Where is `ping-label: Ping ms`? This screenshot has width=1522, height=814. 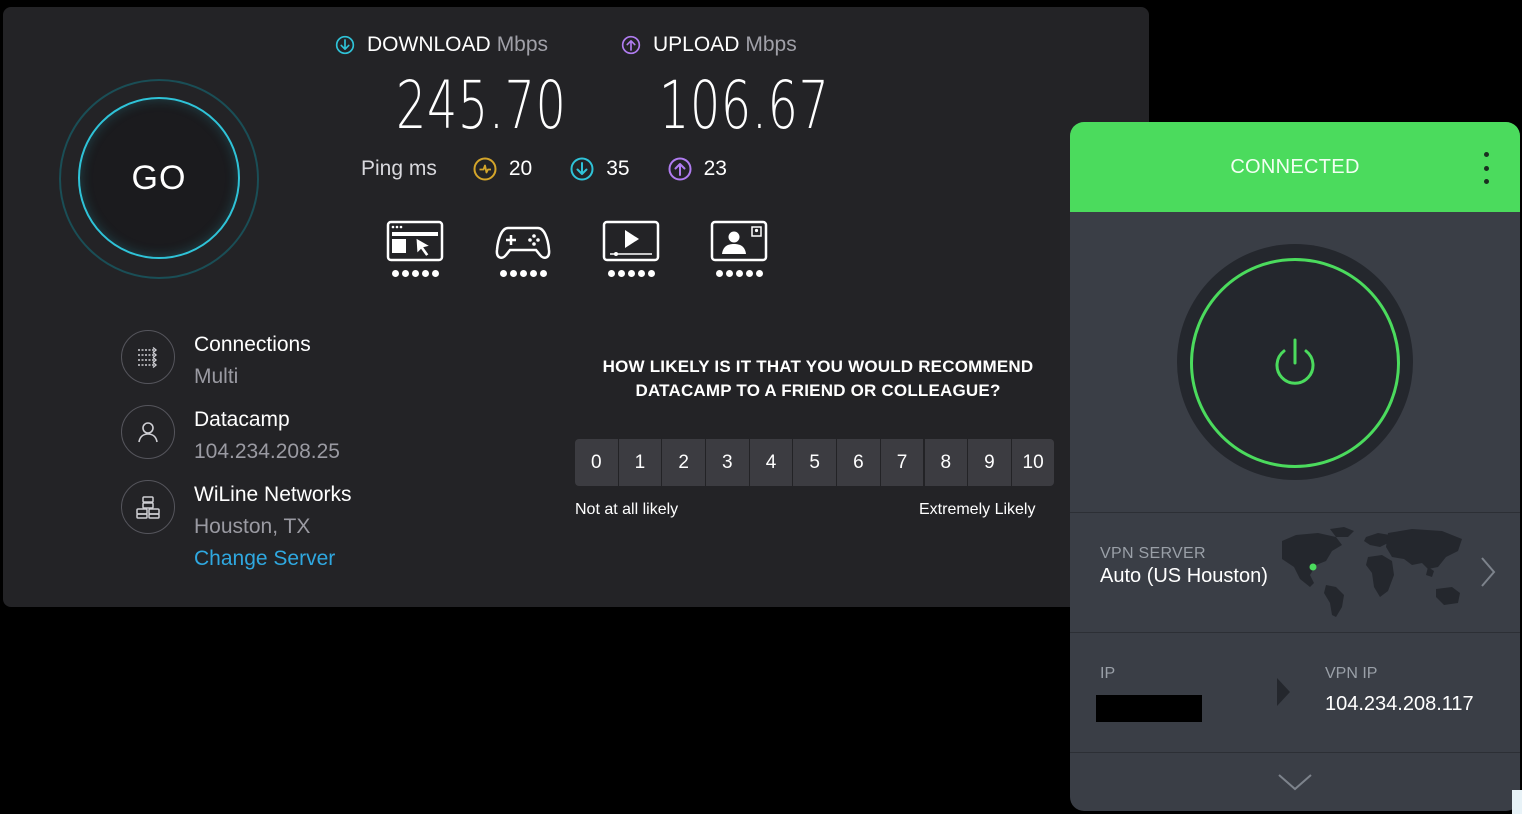
ping-label: Ping ms is located at coordinates (399, 168).